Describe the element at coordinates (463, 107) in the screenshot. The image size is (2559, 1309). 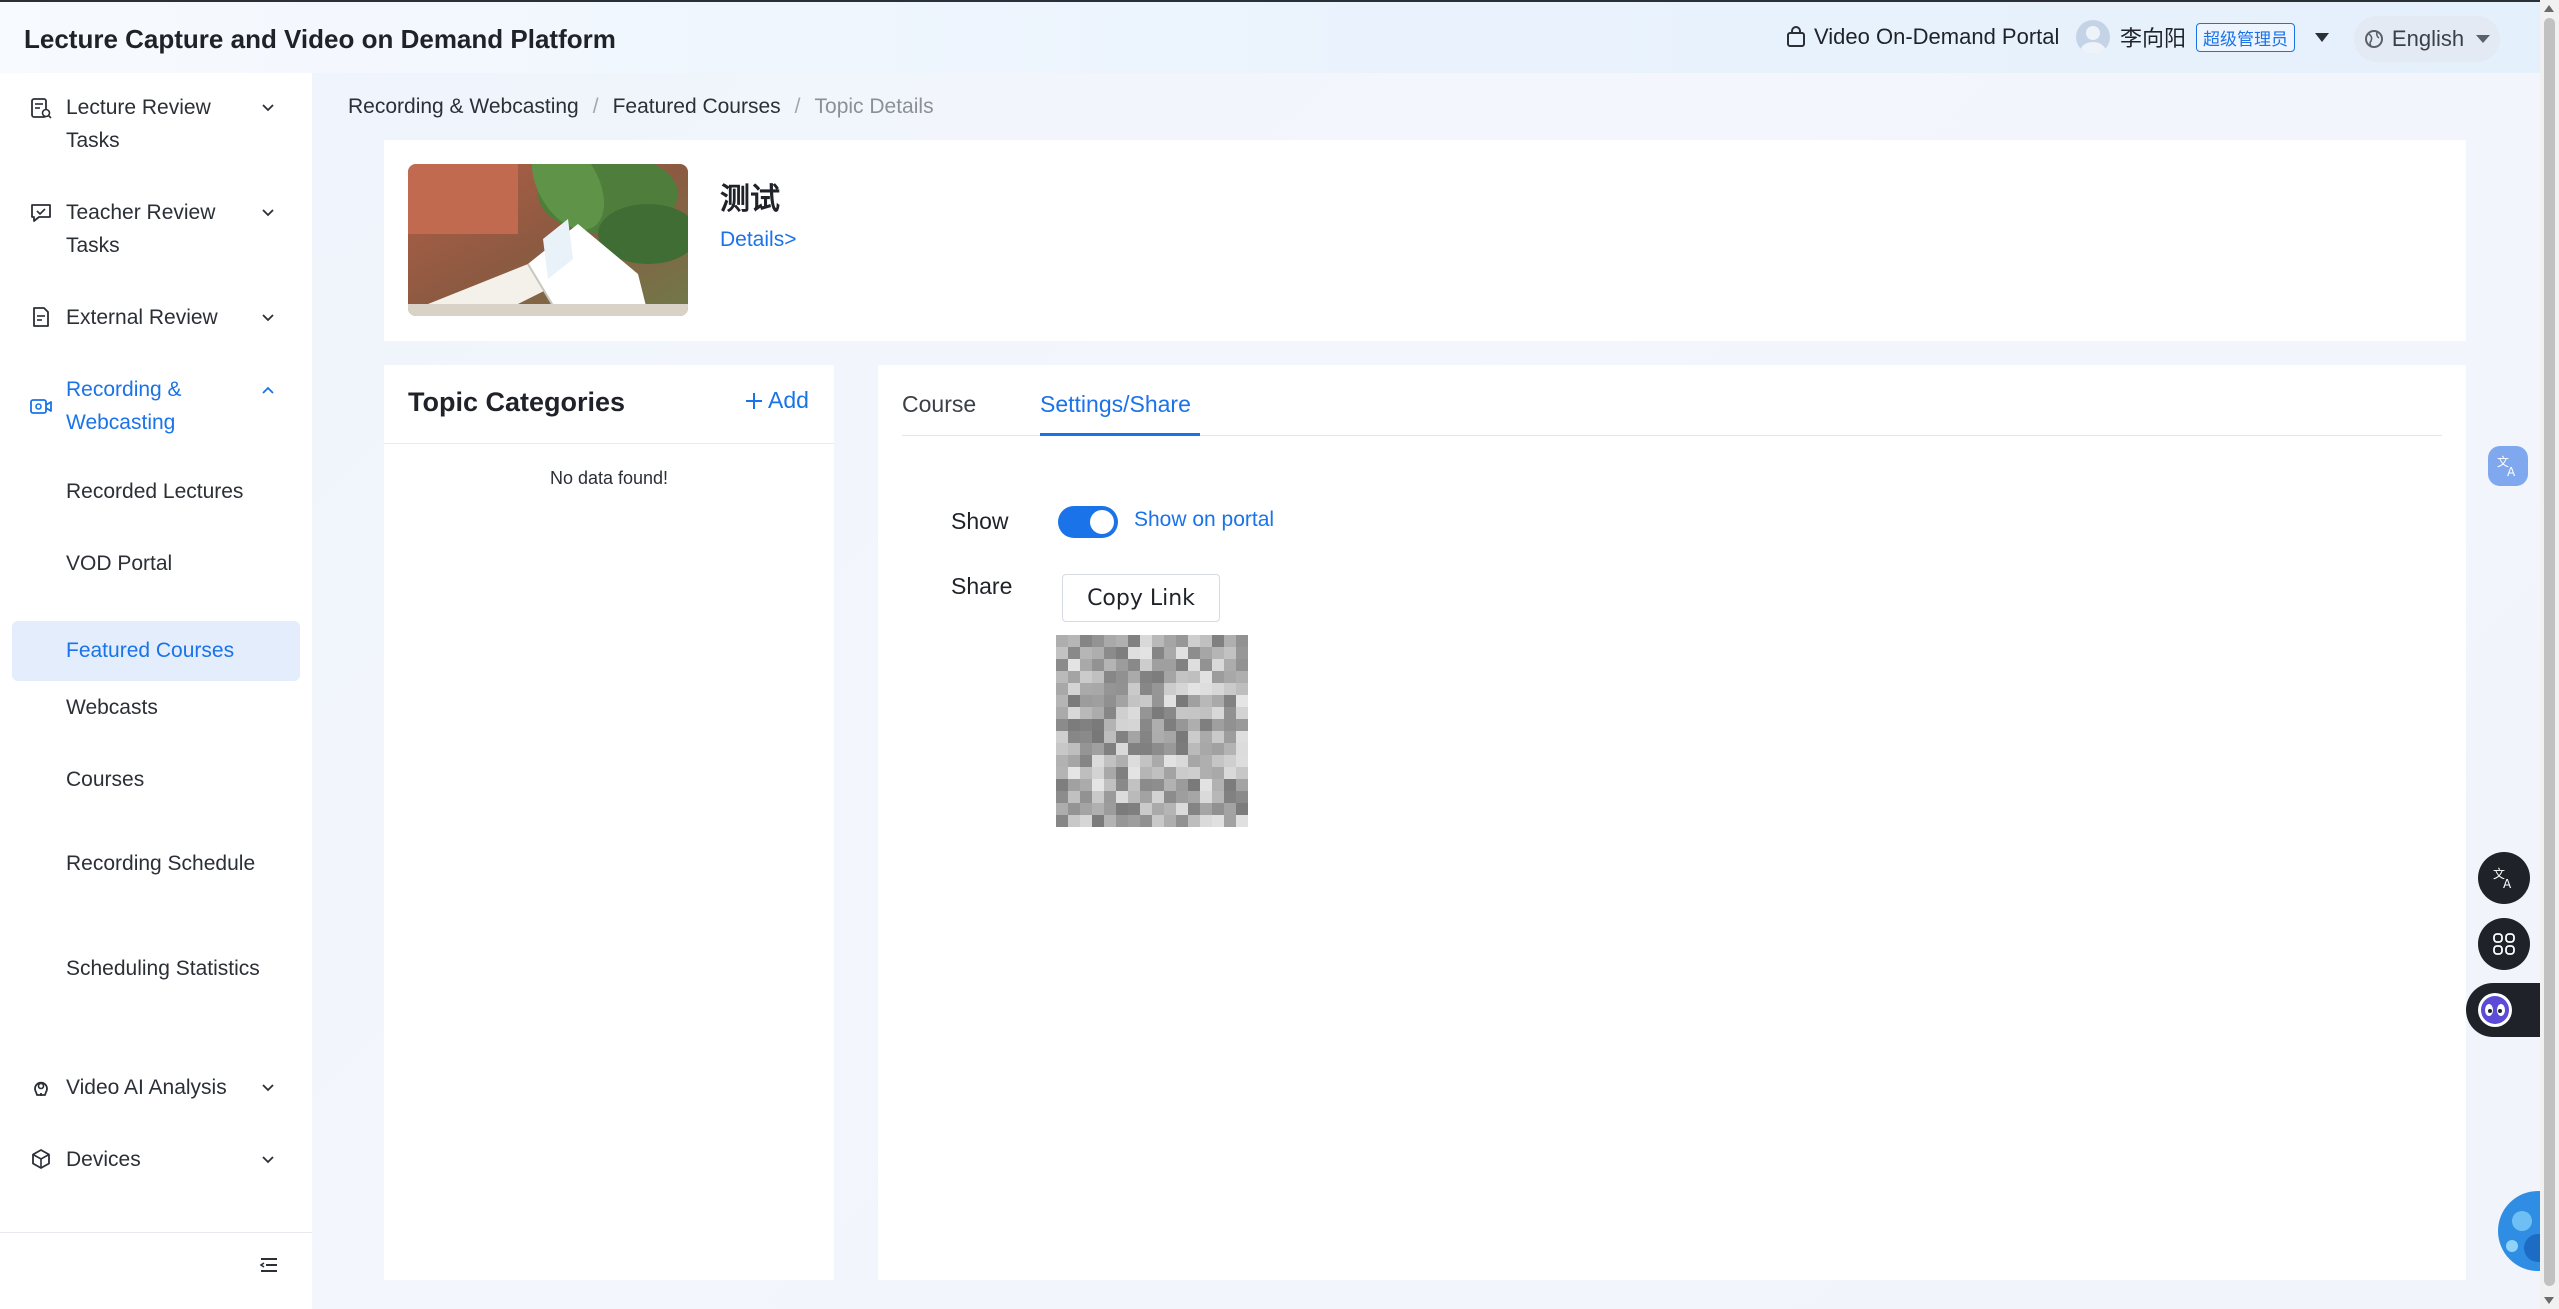
I see `breadcrumb-recording-webcasting: Recording & Webcasting` at that location.